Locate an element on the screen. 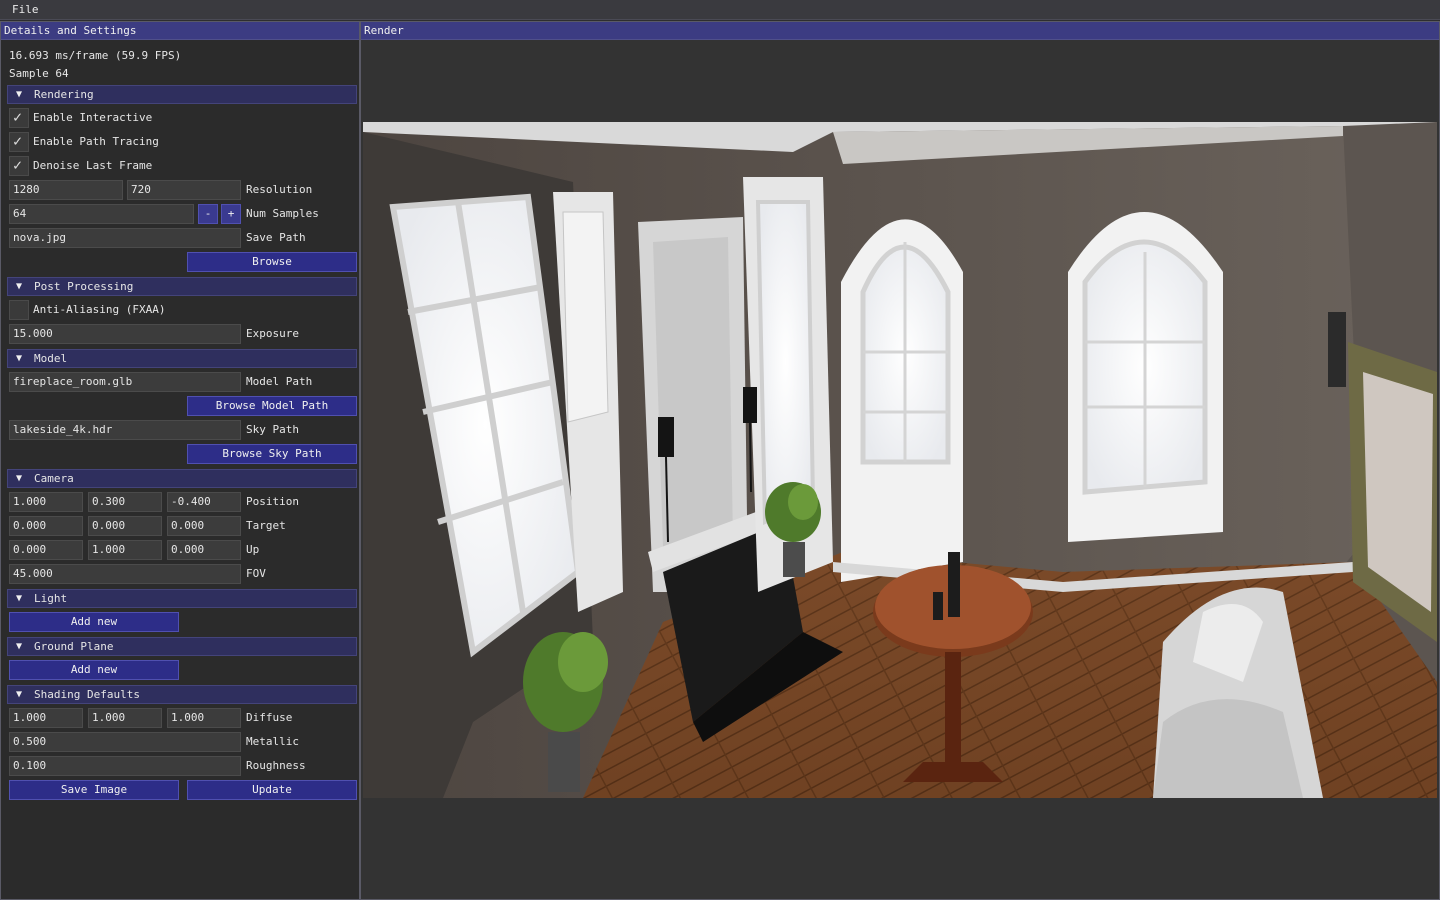 The width and height of the screenshot is (1440, 900). add-light-button: Add new is located at coordinates (94, 622).